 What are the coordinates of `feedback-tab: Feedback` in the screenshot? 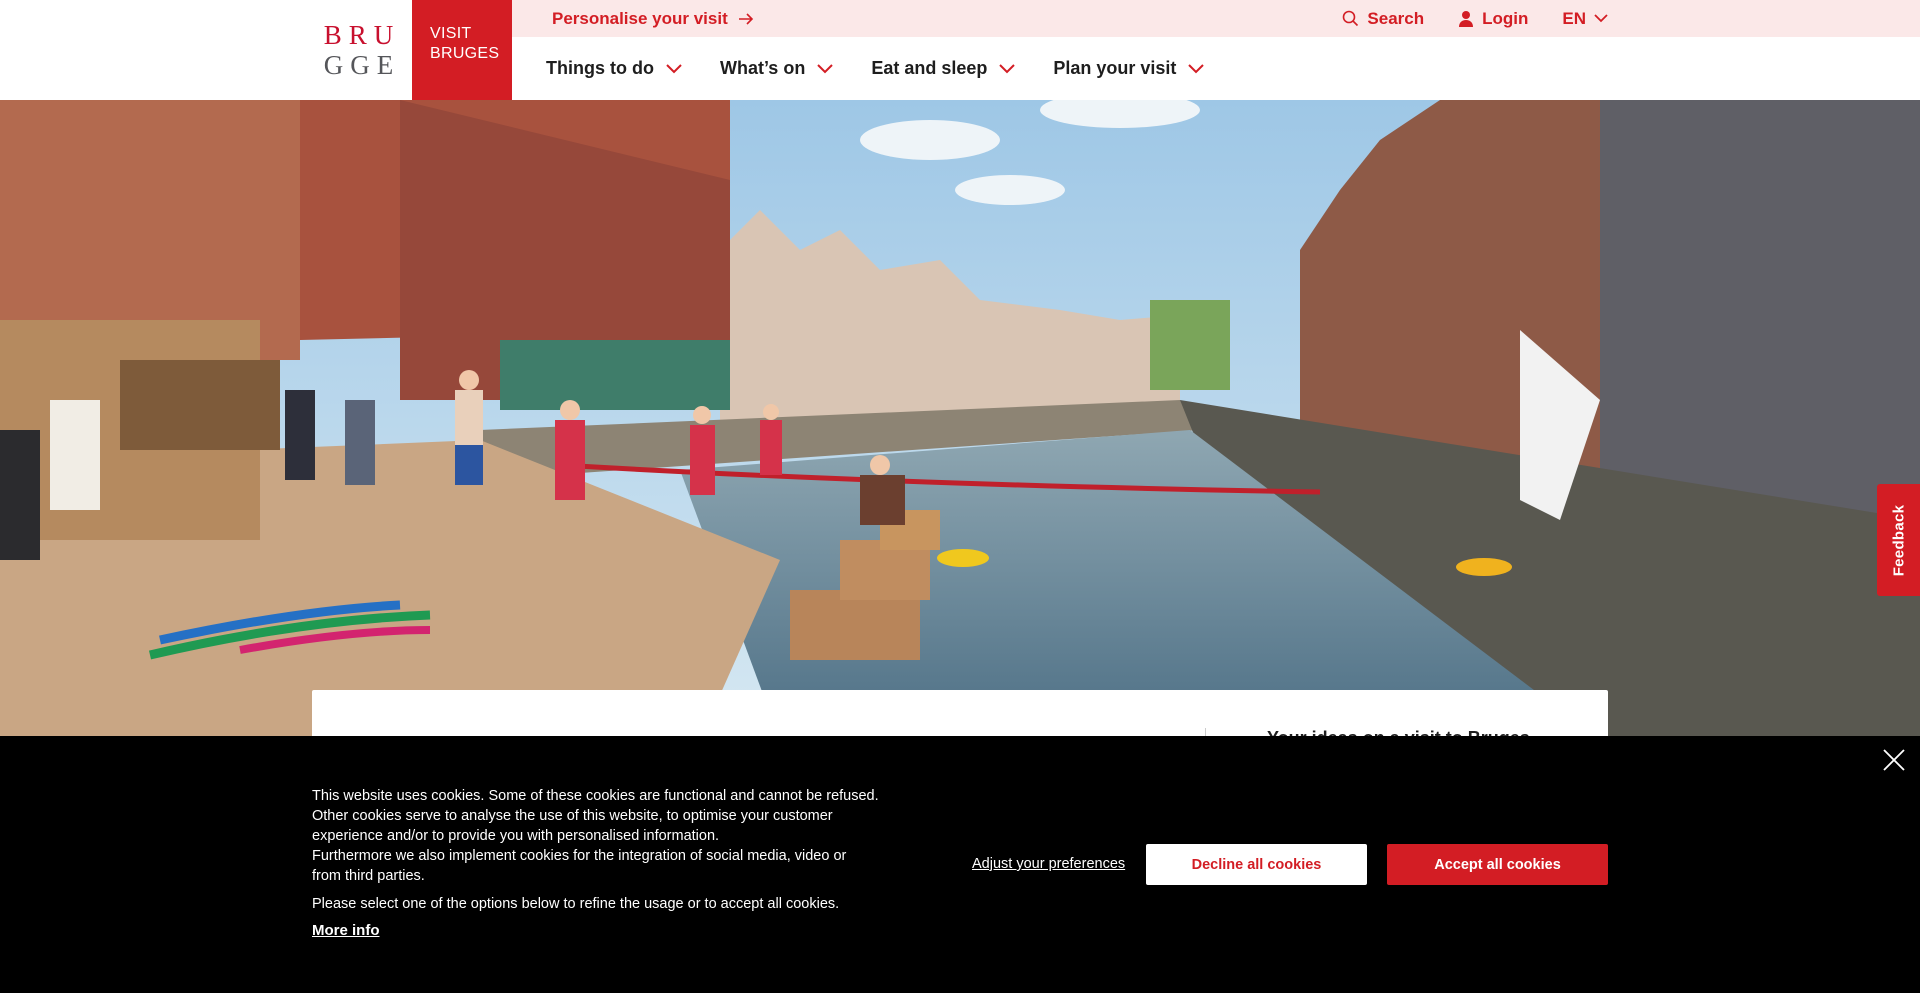 It's located at (1898, 540).